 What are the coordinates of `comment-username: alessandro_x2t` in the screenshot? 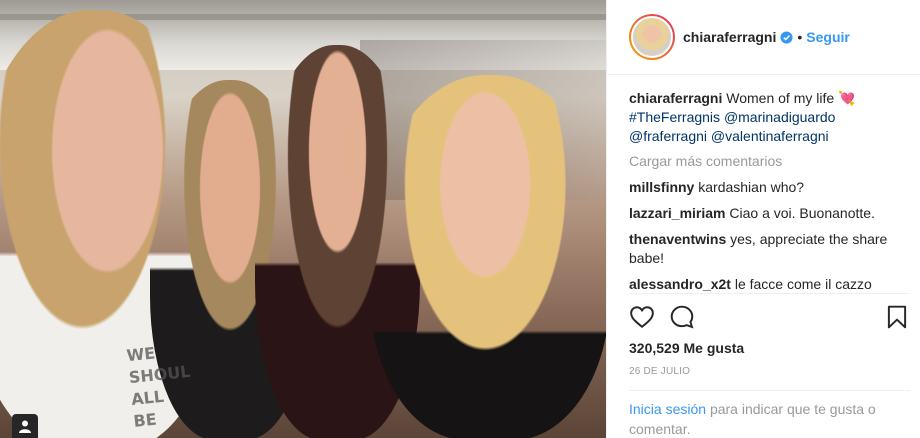 It's located at (680, 284).